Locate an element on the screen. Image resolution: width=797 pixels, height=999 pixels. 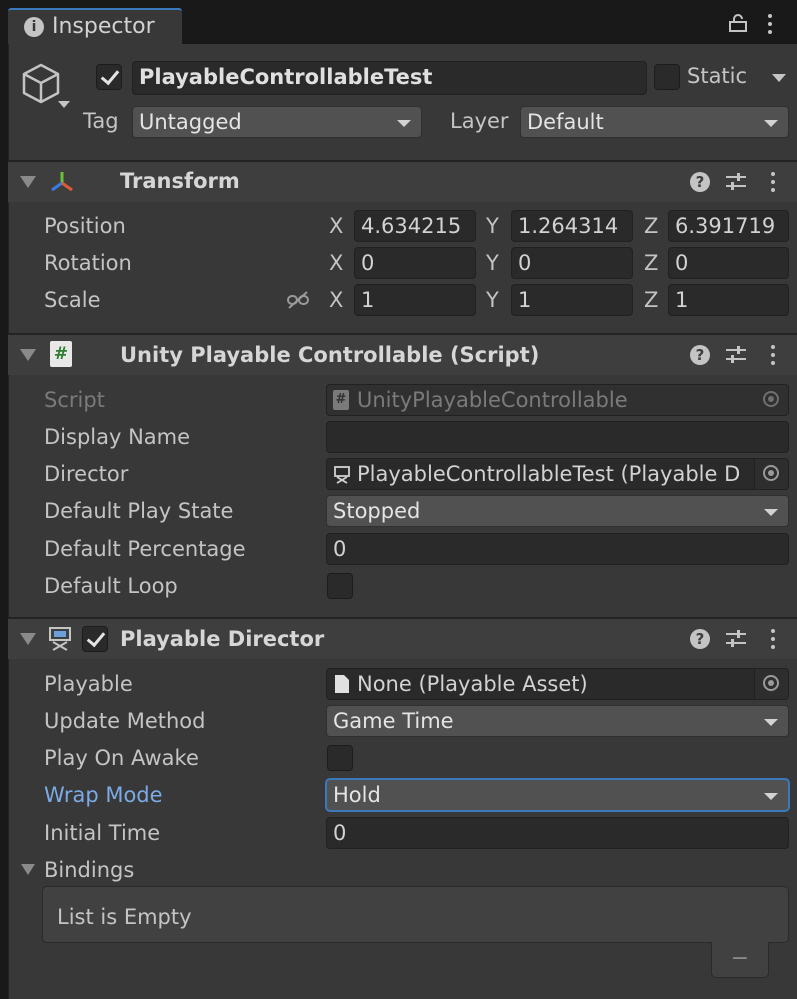
play-on-awake-checkbox is located at coordinates (340, 758).